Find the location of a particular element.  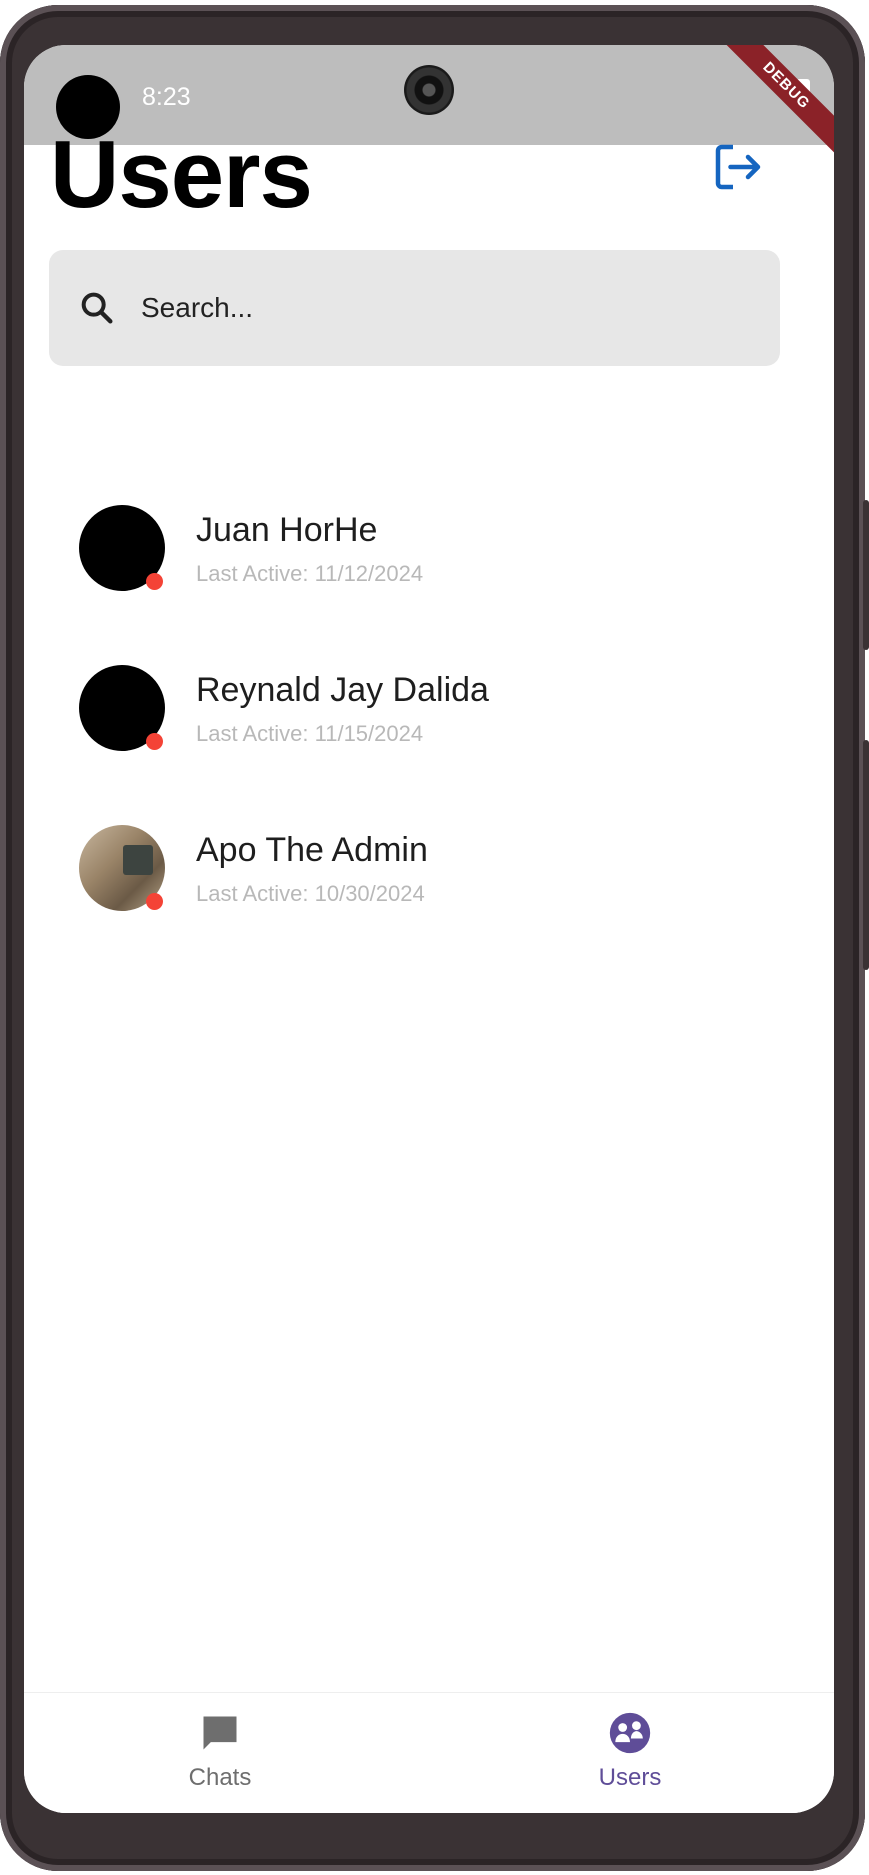

bottom-navigation: Chats Users is located at coordinates (429, 1752).